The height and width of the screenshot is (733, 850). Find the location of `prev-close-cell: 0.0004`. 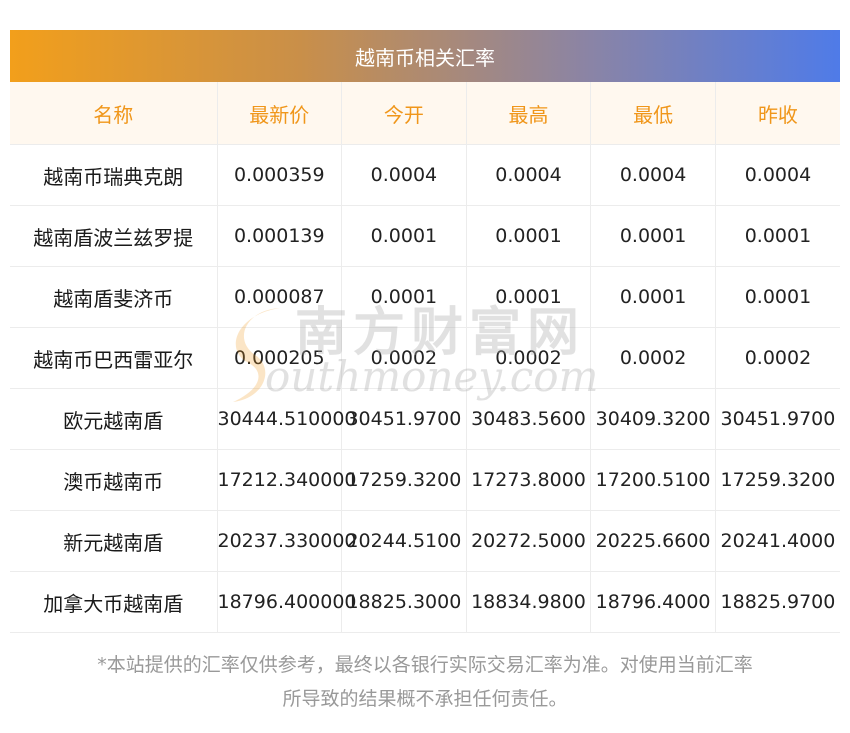

prev-close-cell: 0.0004 is located at coordinates (777, 175).